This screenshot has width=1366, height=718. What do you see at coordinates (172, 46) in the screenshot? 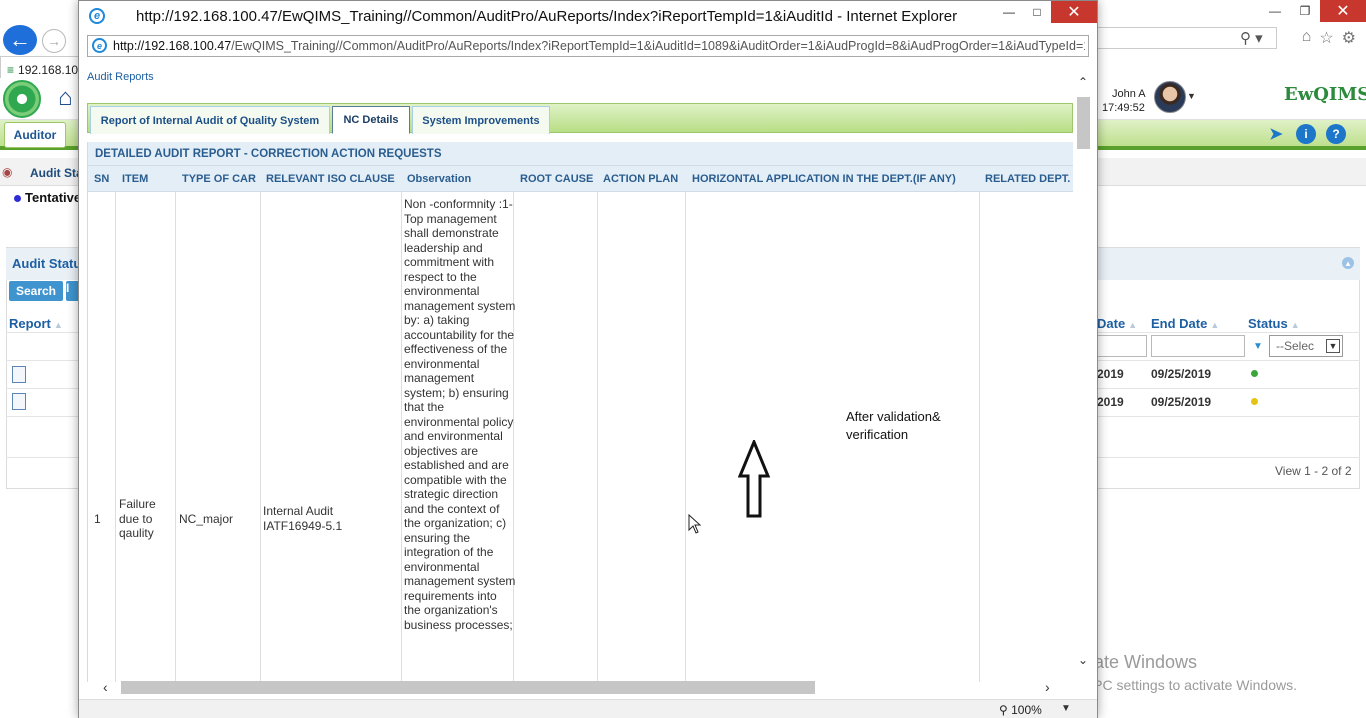
I see `url-host: http://192.168.100.47` at bounding box center [172, 46].